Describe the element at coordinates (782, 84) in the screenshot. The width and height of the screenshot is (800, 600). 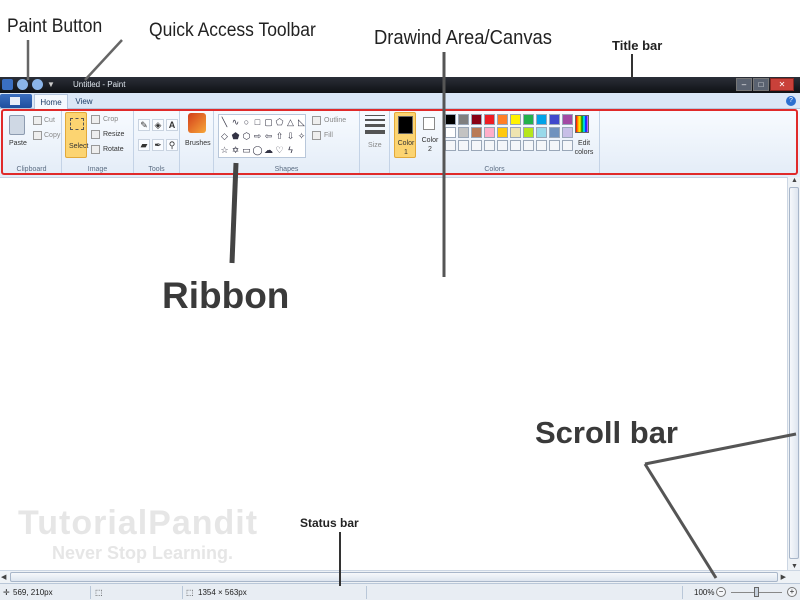
I see `close-icon: ✕` at that location.